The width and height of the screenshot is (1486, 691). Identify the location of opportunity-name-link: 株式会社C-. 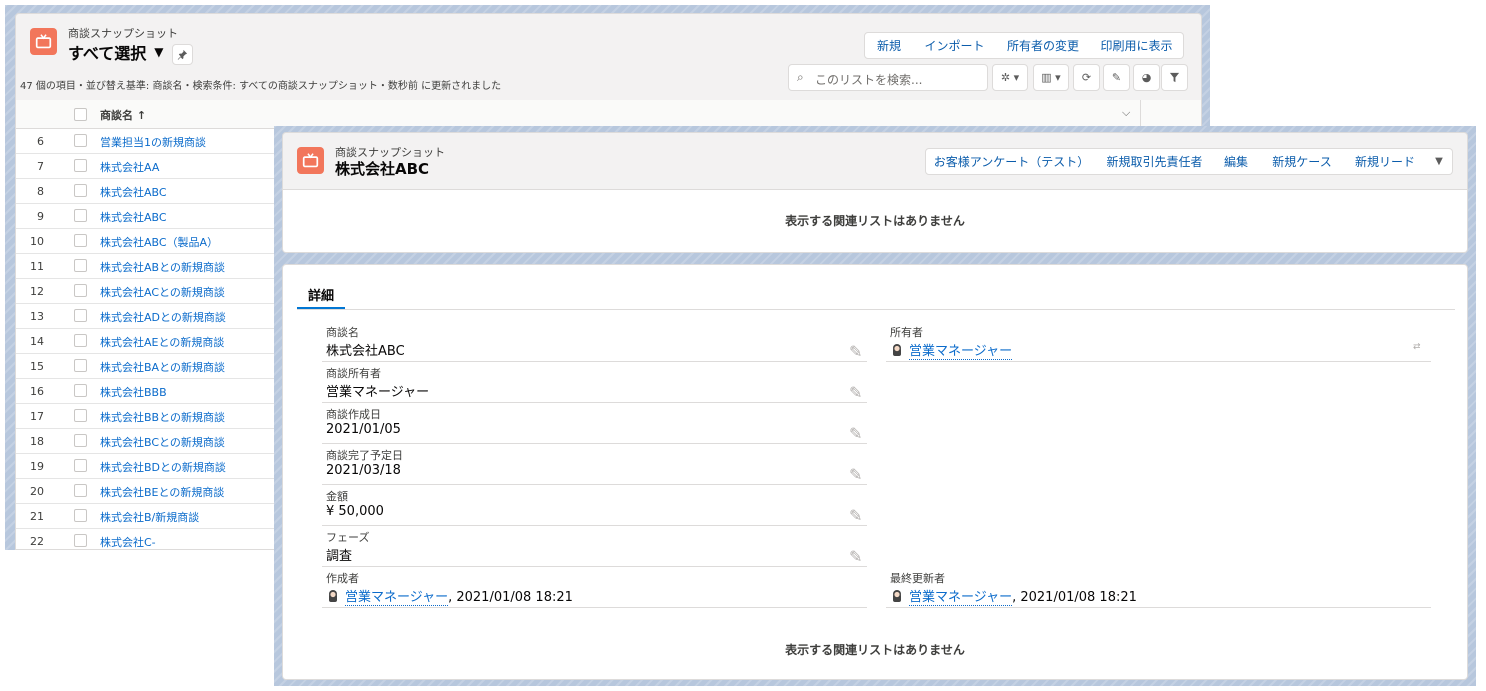
(128, 542).